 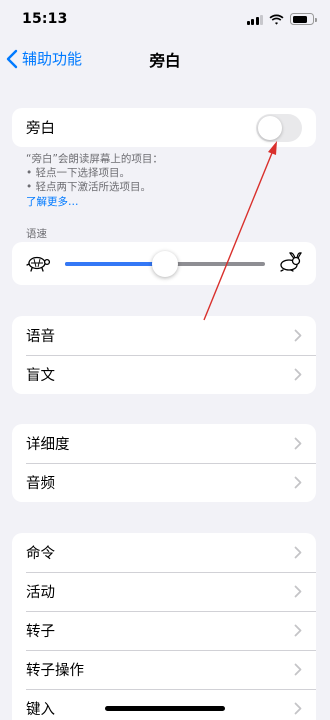 I want to click on settings-row-speech: 语音, so click(x=164, y=335).